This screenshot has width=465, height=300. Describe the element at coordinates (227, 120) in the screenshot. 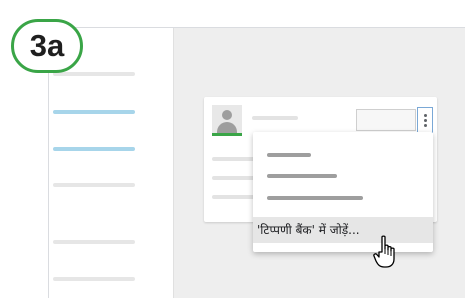

I see `person-avatar-icon` at that location.